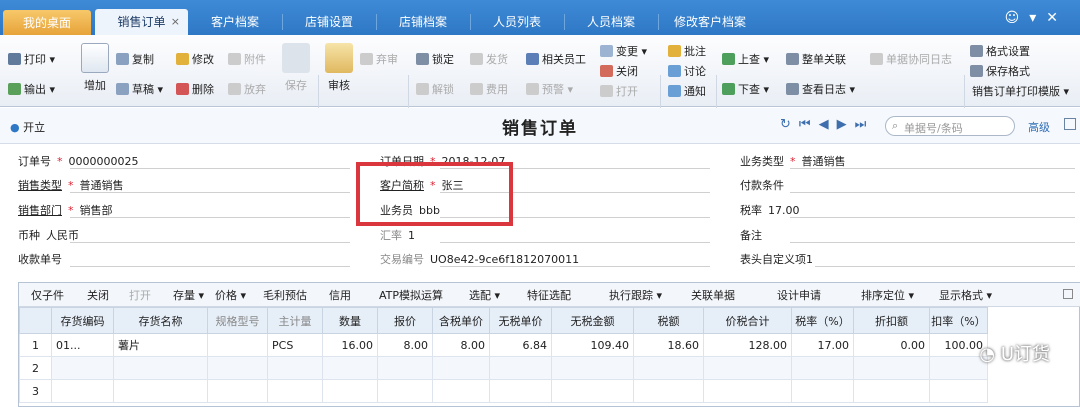 The image size is (1080, 407). Describe the element at coordinates (824, 161) in the screenshot. I see `biz-type-field: 普通销售` at that location.